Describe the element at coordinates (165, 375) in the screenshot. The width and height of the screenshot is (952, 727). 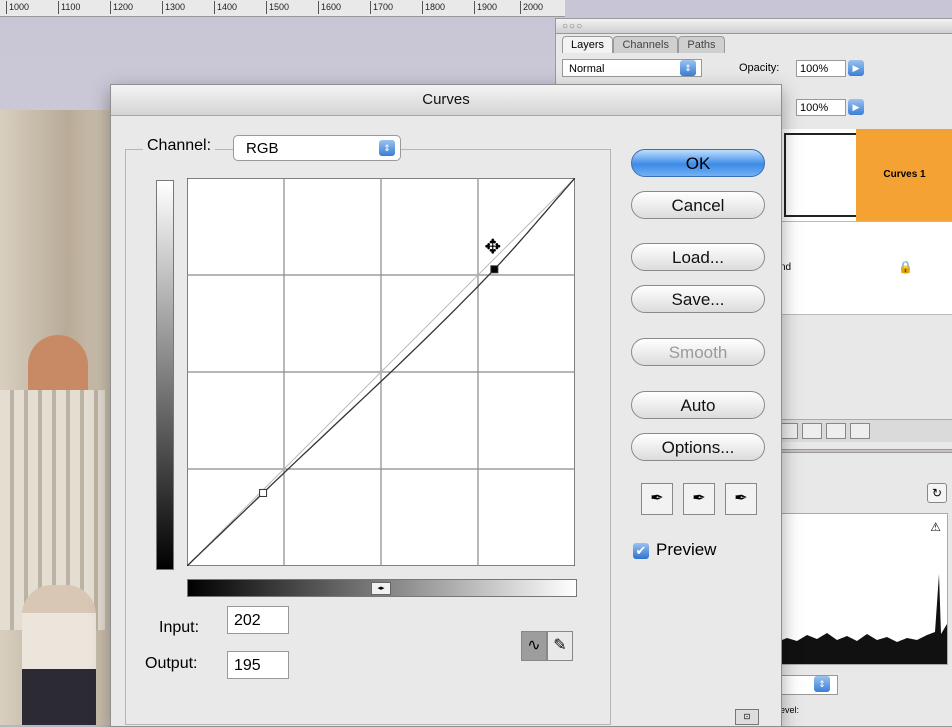
I see `output-gradient-bar` at that location.